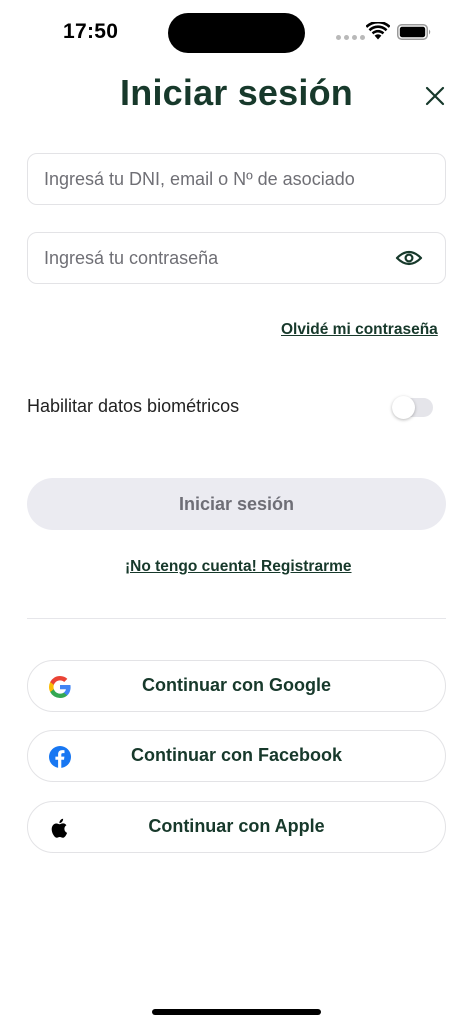  I want to click on password-input, so click(209, 258).